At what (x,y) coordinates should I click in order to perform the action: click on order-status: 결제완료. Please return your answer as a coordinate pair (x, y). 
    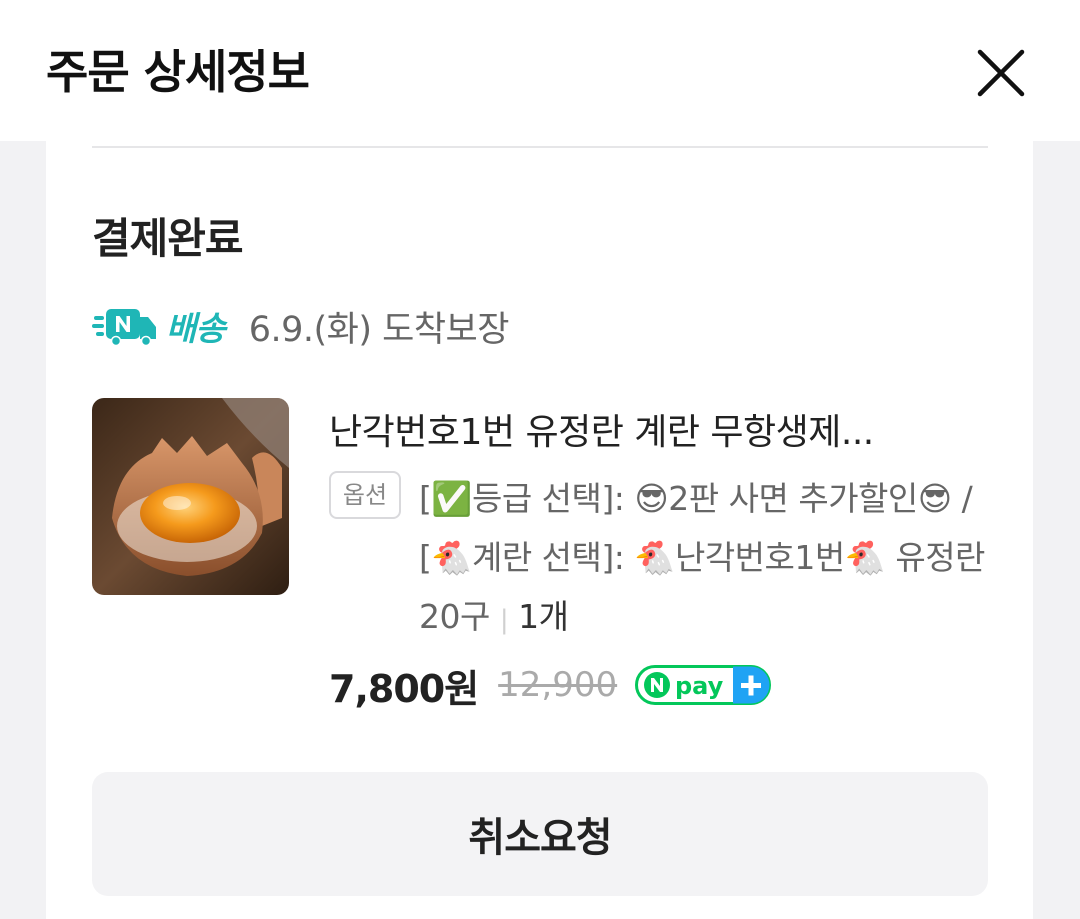
    Looking at the image, I should click on (168, 238).